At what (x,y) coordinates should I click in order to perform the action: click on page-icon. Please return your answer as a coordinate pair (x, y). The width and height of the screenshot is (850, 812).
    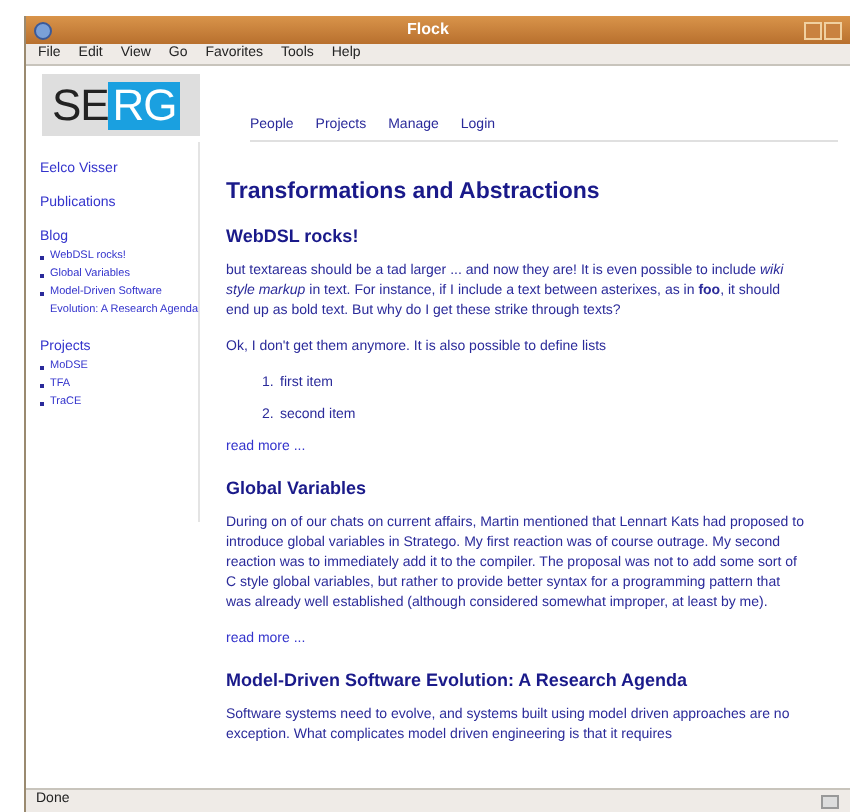
    Looking at the image, I should click on (830, 801).